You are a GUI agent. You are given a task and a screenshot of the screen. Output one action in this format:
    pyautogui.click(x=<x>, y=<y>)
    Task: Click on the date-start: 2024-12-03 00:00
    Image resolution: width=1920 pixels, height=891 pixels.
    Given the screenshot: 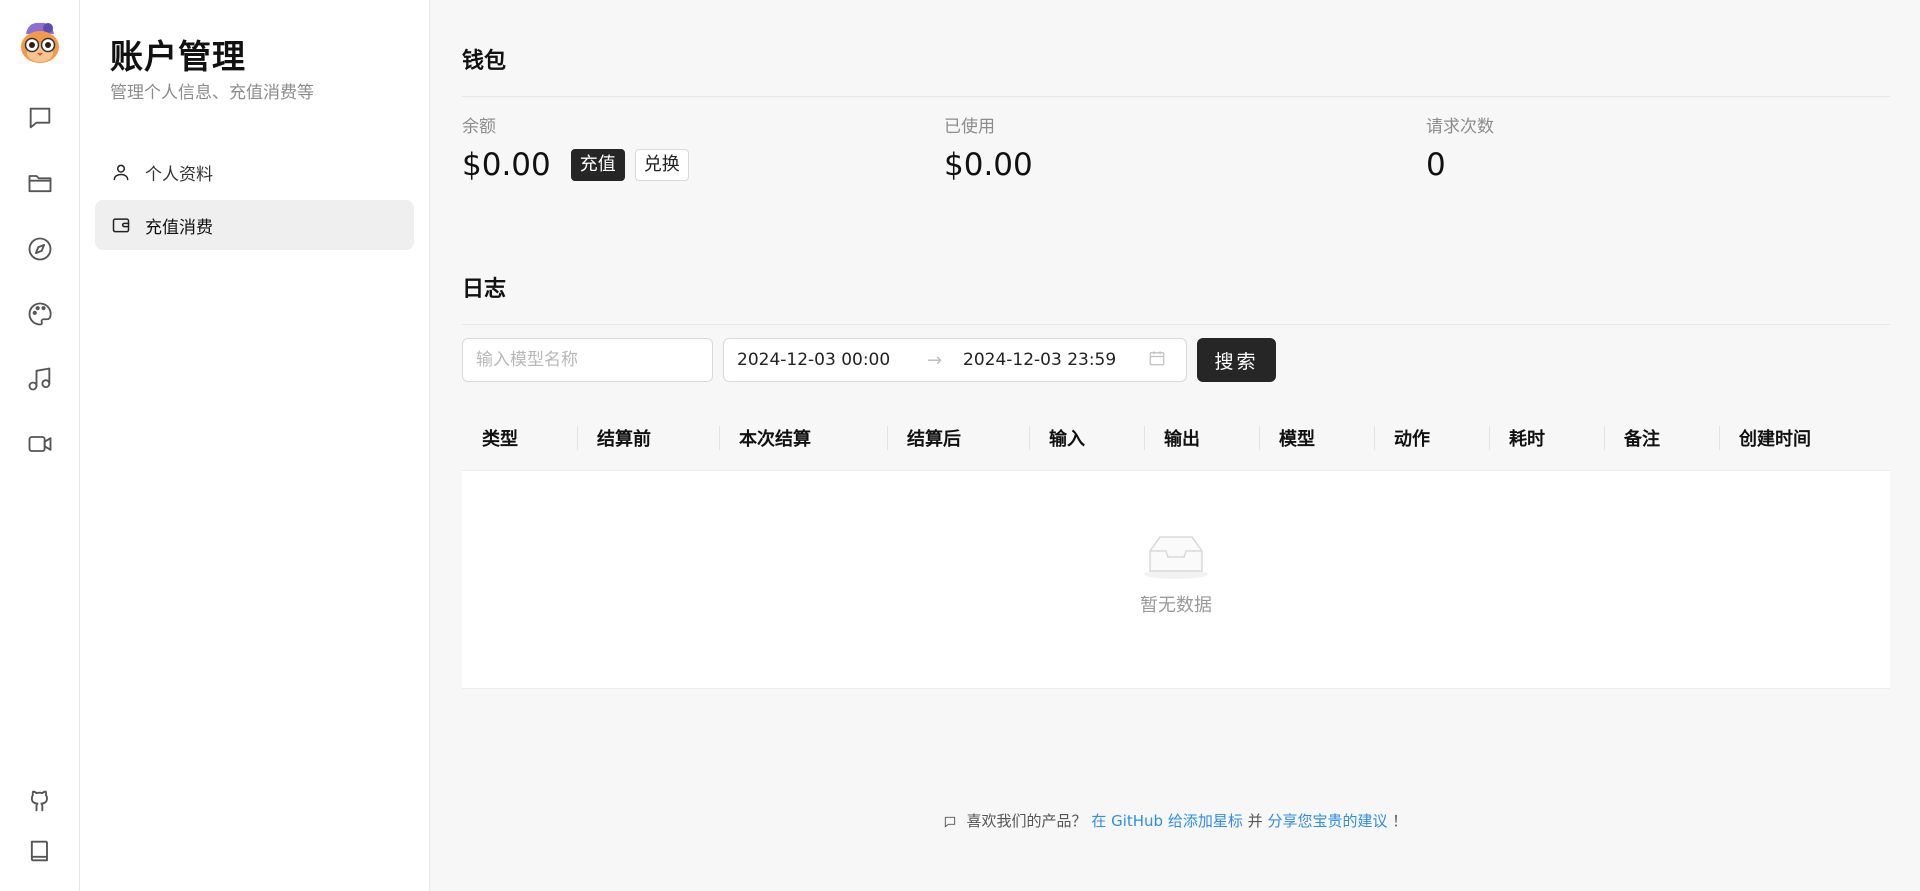 What is the action you would take?
    pyautogui.click(x=832, y=360)
    